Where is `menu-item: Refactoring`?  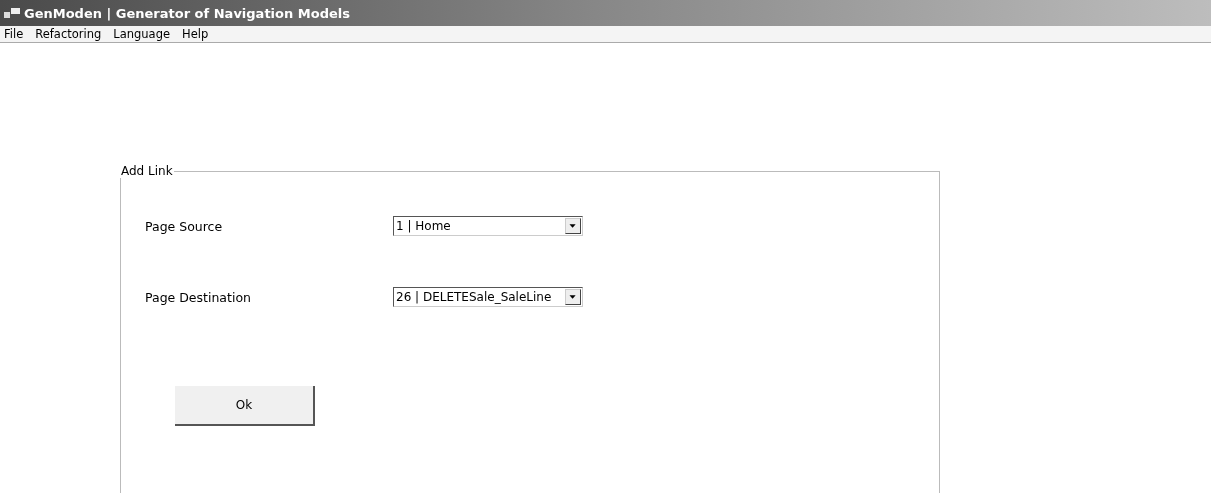
menu-item: Refactoring is located at coordinates (68, 34).